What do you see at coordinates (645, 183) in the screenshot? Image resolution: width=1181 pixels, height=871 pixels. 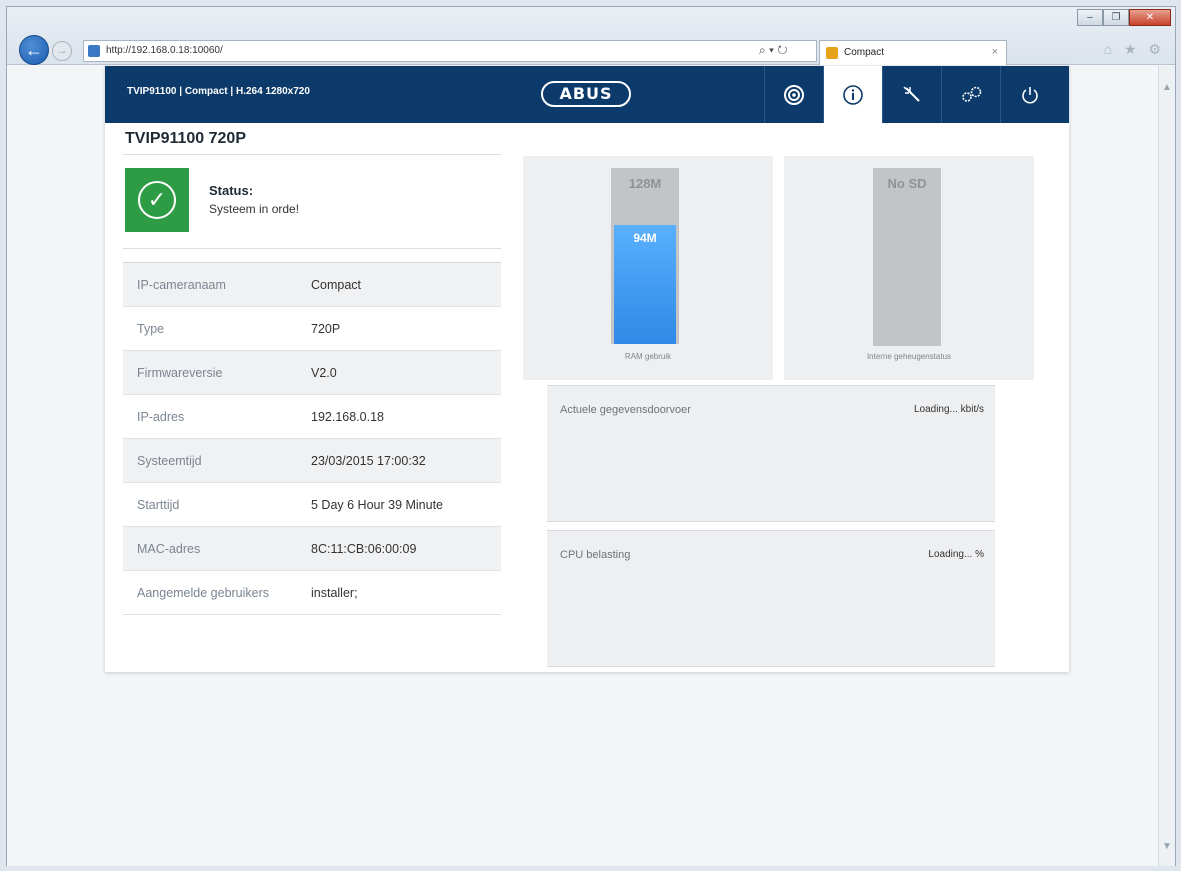 I see `ram-total-value: 128M` at bounding box center [645, 183].